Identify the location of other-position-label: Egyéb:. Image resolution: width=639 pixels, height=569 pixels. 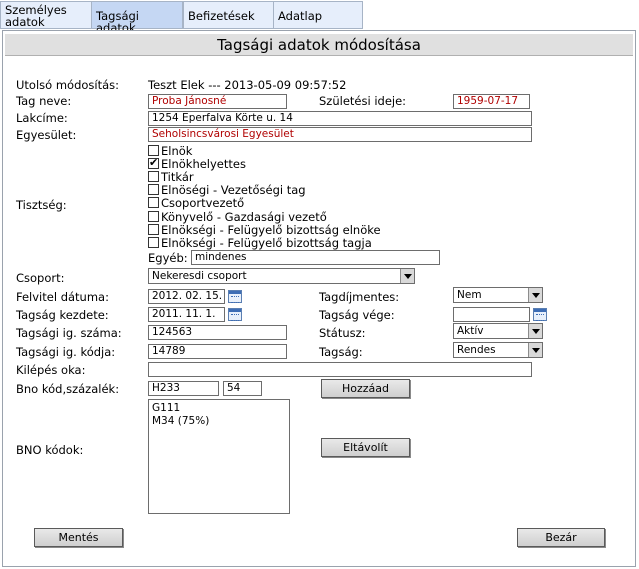
(168, 258).